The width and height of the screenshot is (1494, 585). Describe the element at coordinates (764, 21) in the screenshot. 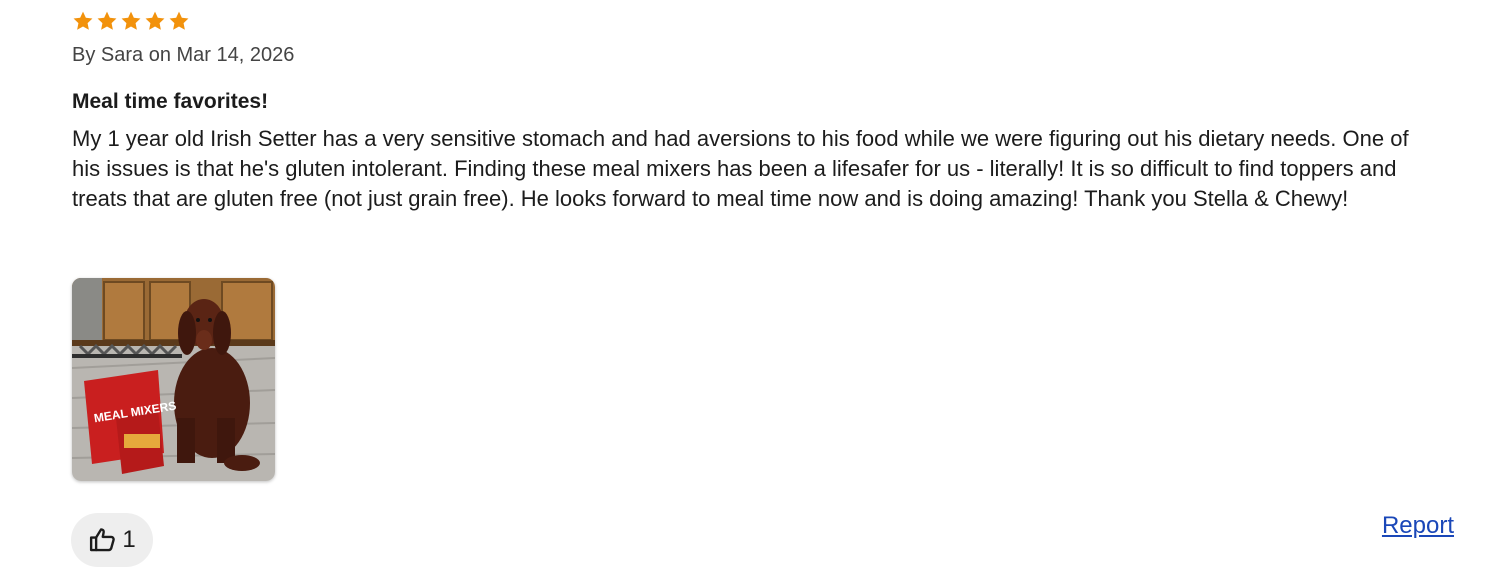

I see `star-rating` at that location.